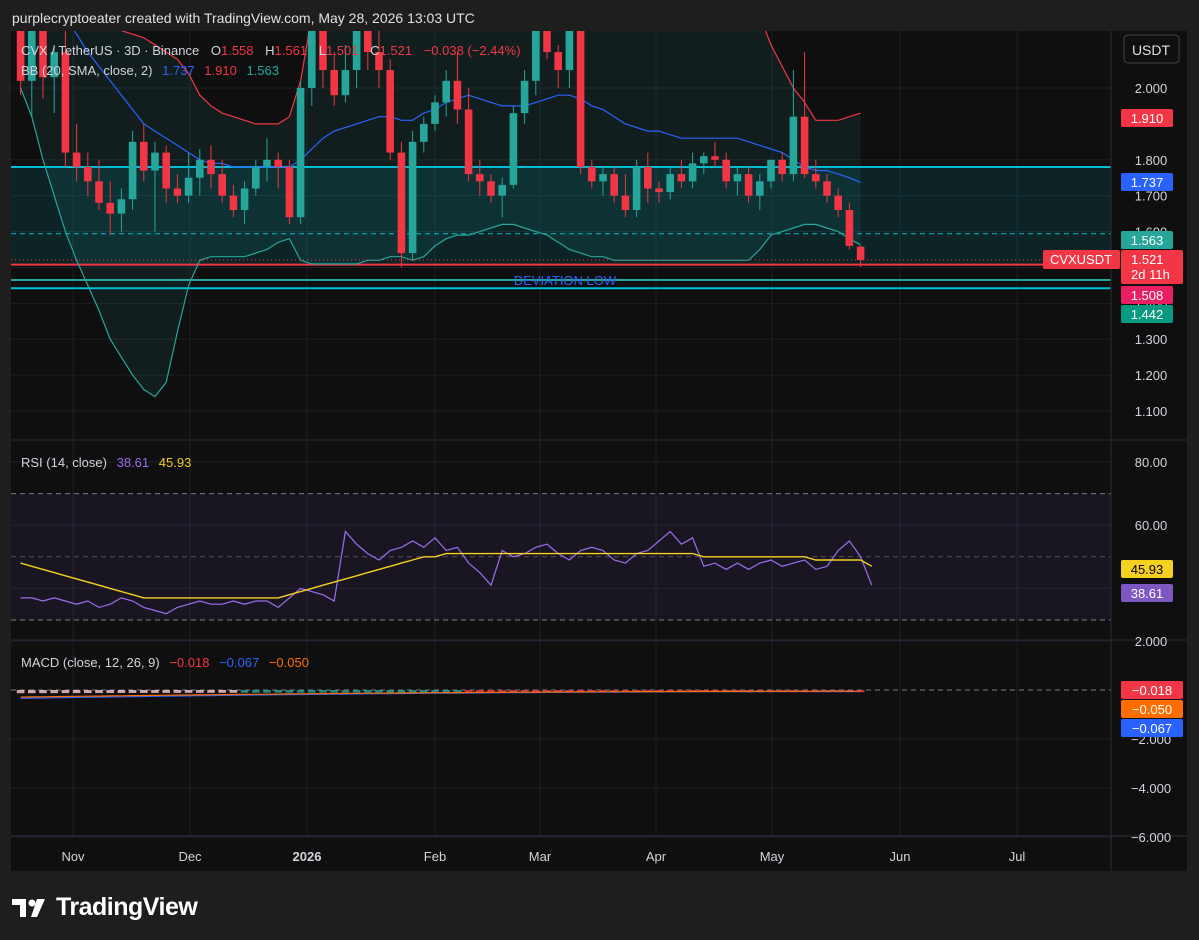 The image size is (1199, 940). What do you see at coordinates (1151, 525) in the screenshot?
I see `rsi-tick-label: 60.00` at bounding box center [1151, 525].